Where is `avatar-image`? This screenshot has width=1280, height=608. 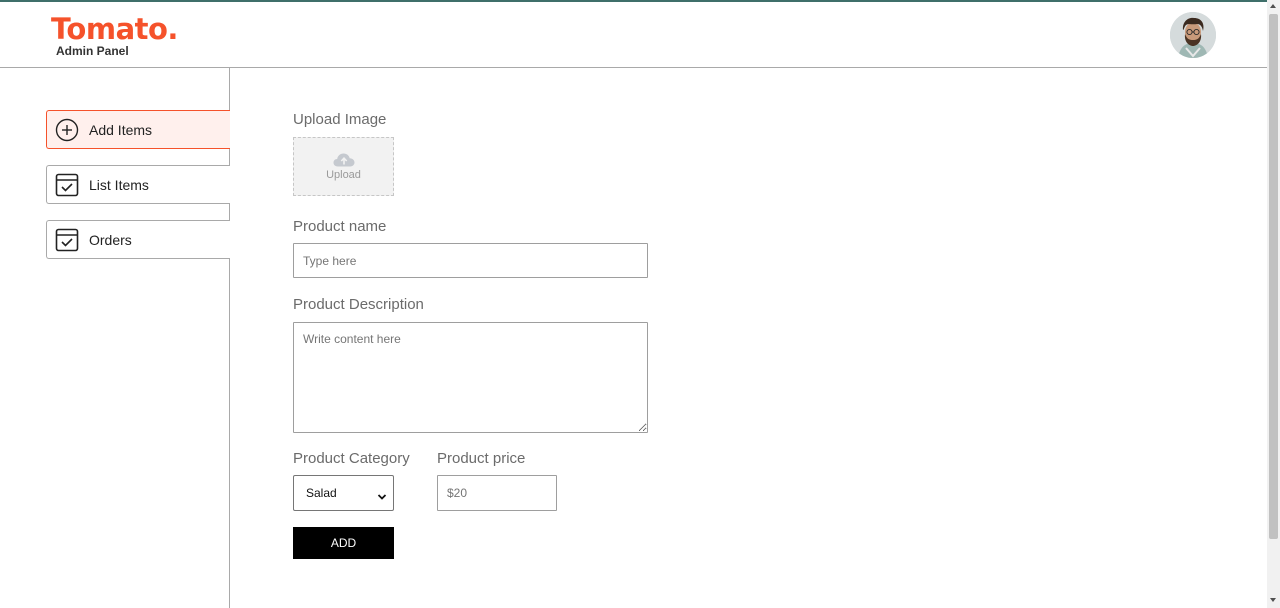
avatar-image is located at coordinates (1193, 35).